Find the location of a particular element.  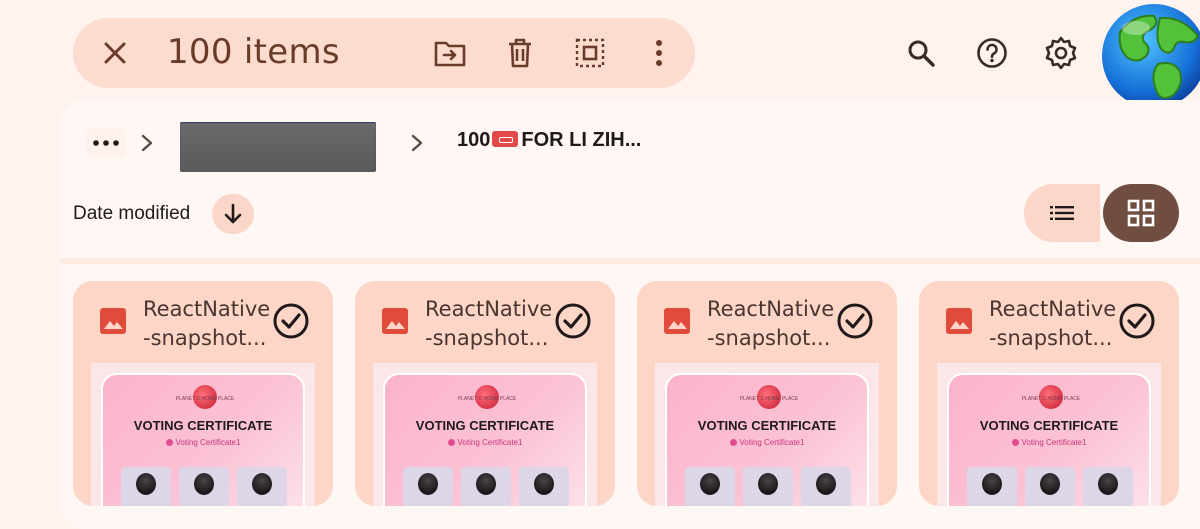

grid-view-button is located at coordinates (1141, 213).